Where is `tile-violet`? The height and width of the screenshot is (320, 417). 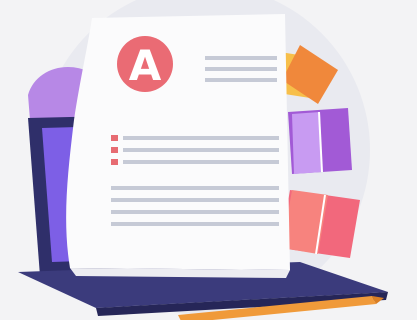
tile-violet is located at coordinates (307, 143).